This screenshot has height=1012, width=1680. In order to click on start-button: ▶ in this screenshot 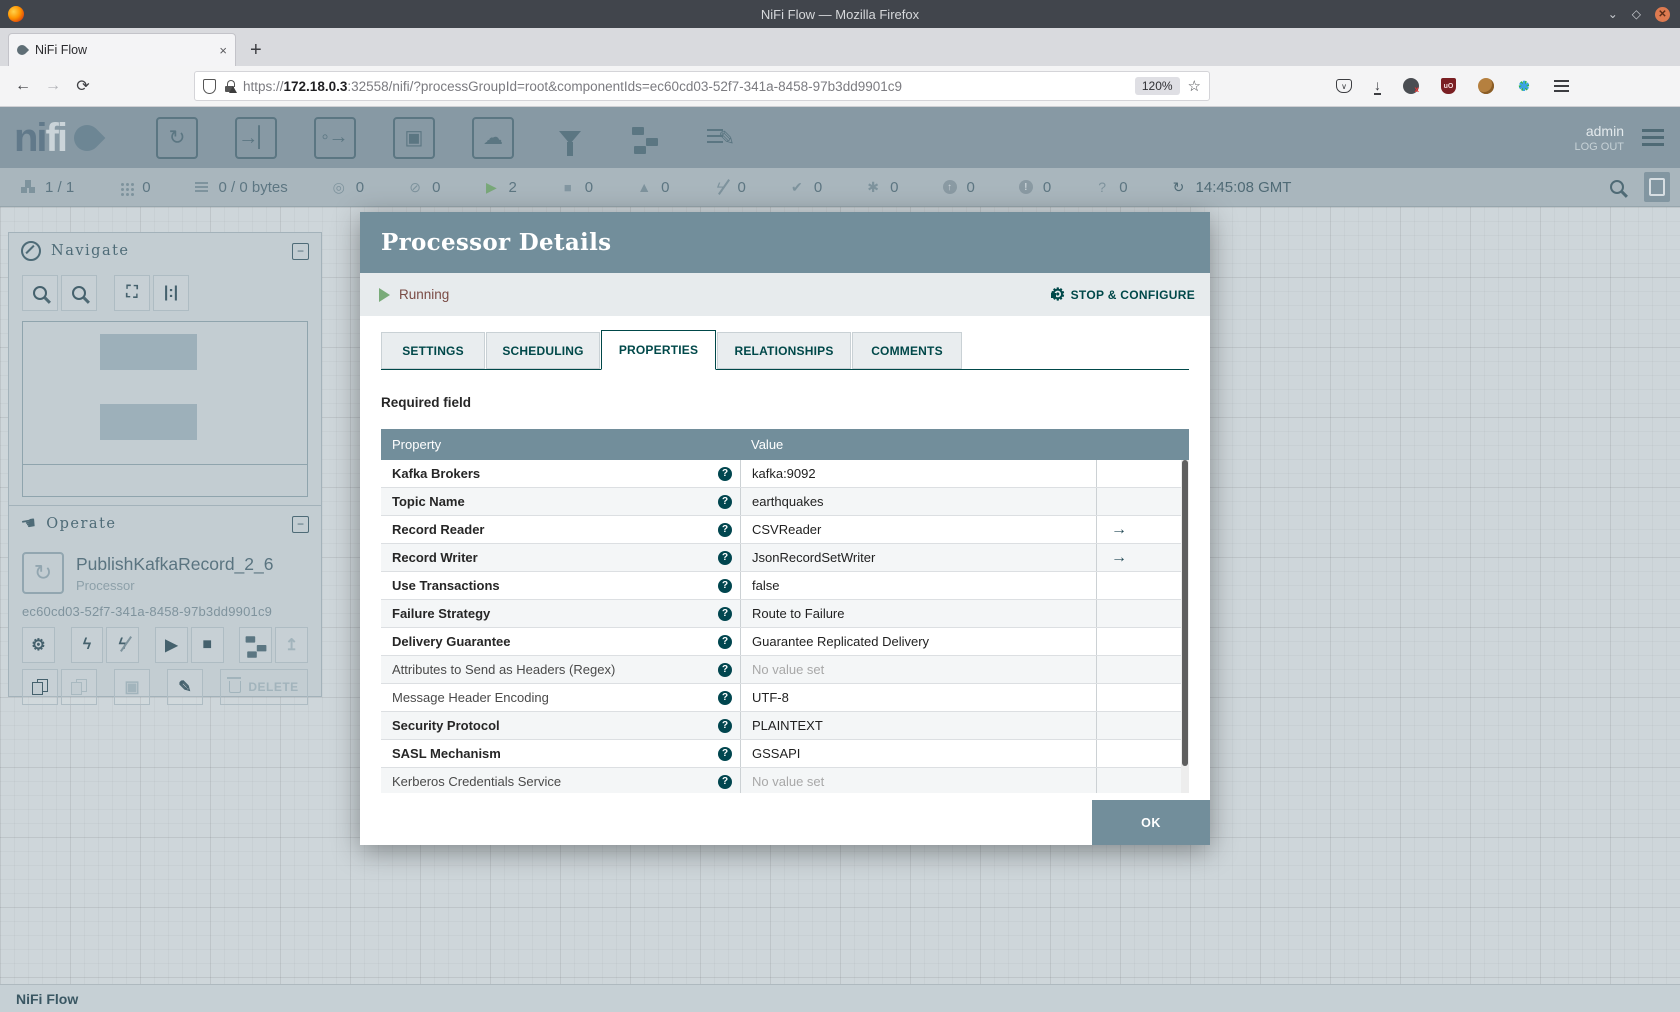, I will do `click(171, 645)`.